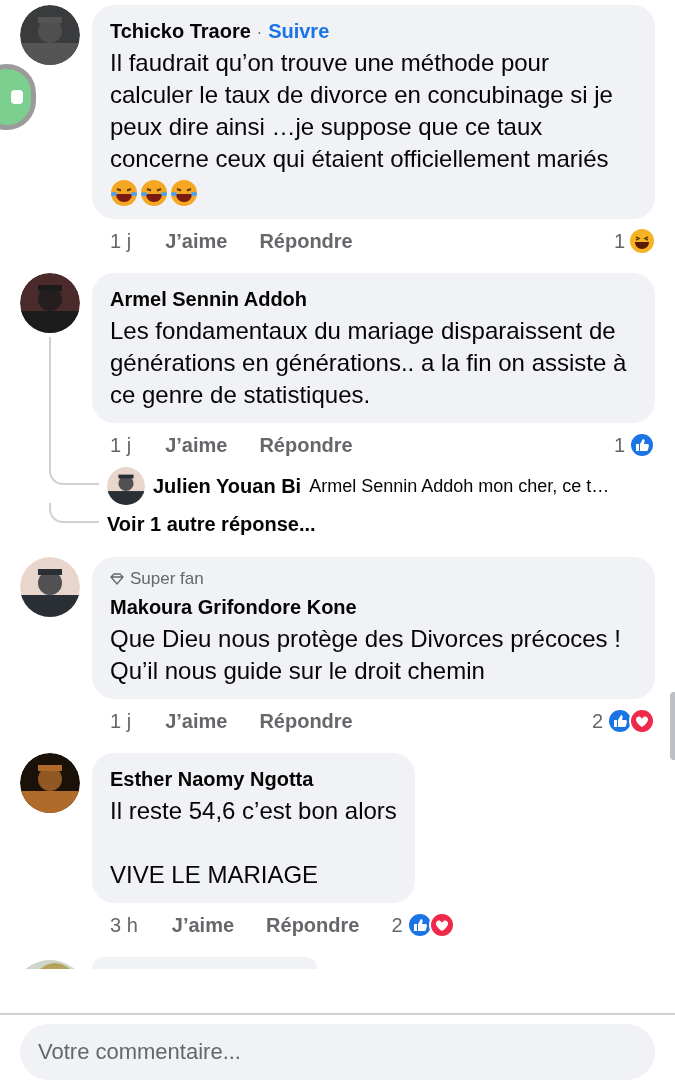 This screenshot has height=1080, width=675. I want to click on comment-text: Il reste 54,6 c’est bon alors VIVE LE MARIAGE, so click(253, 843).